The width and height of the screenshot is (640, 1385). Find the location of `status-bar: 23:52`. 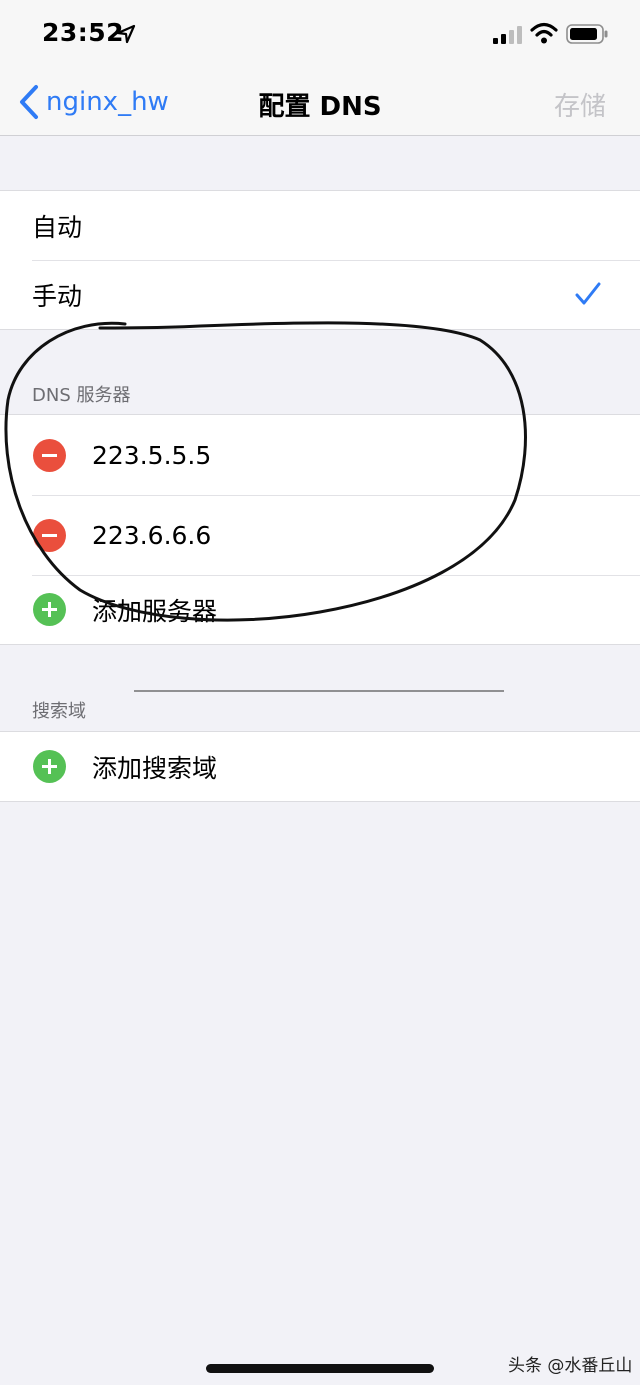

status-bar: 23:52 is located at coordinates (320, 34).